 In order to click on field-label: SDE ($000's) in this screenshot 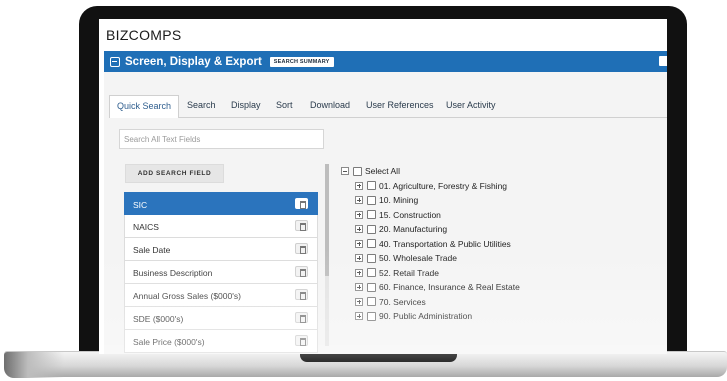, I will do `click(158, 319)`.